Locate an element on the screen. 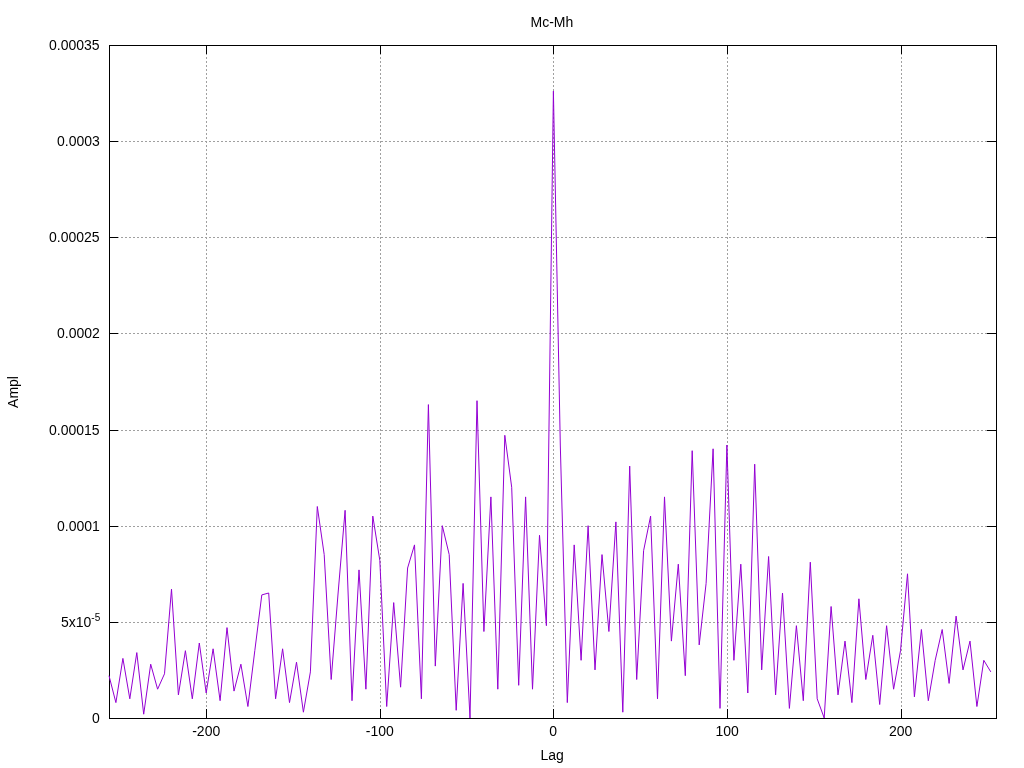  y-tick-label: 0.0002 is located at coordinates (78, 333).